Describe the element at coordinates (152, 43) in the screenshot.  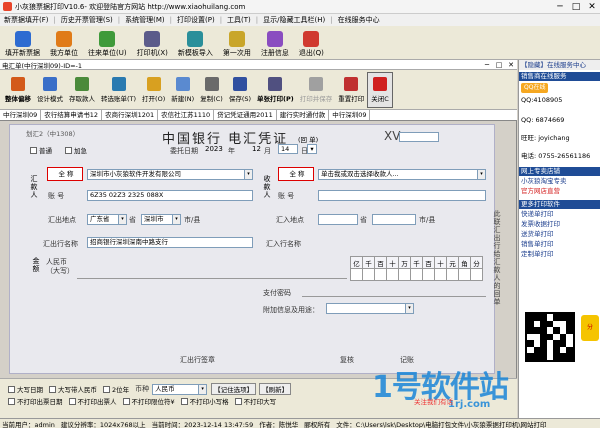
I see `toolbar-button-3: 打印机(X)` at that location.